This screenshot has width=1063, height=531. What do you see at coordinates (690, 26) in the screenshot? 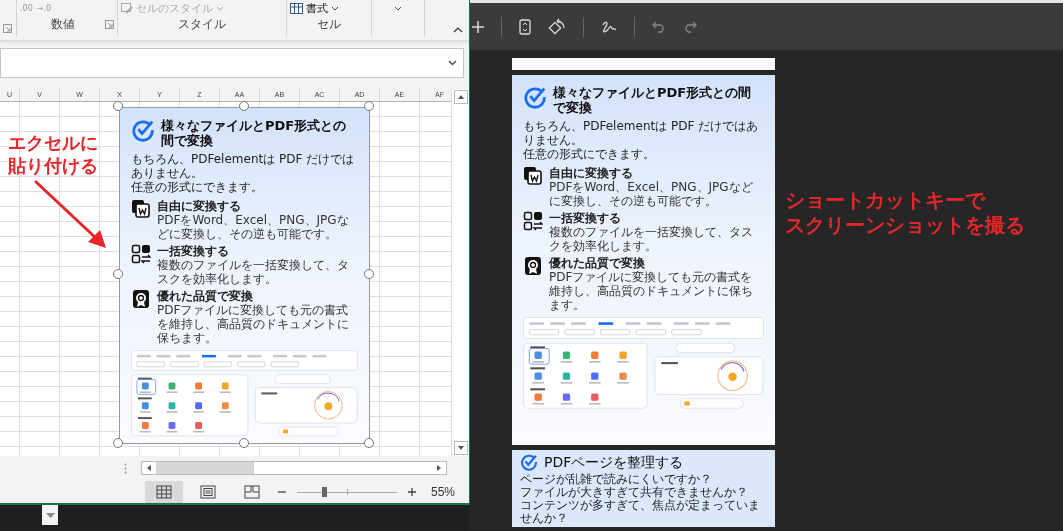
I see `redo-icon` at bounding box center [690, 26].